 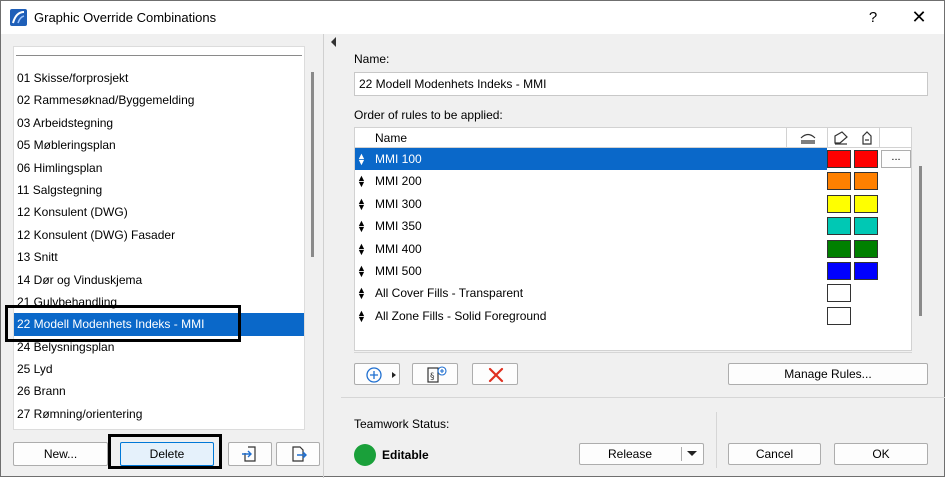 I want to click on combination-item: 25 Lyd, so click(x=159, y=369).